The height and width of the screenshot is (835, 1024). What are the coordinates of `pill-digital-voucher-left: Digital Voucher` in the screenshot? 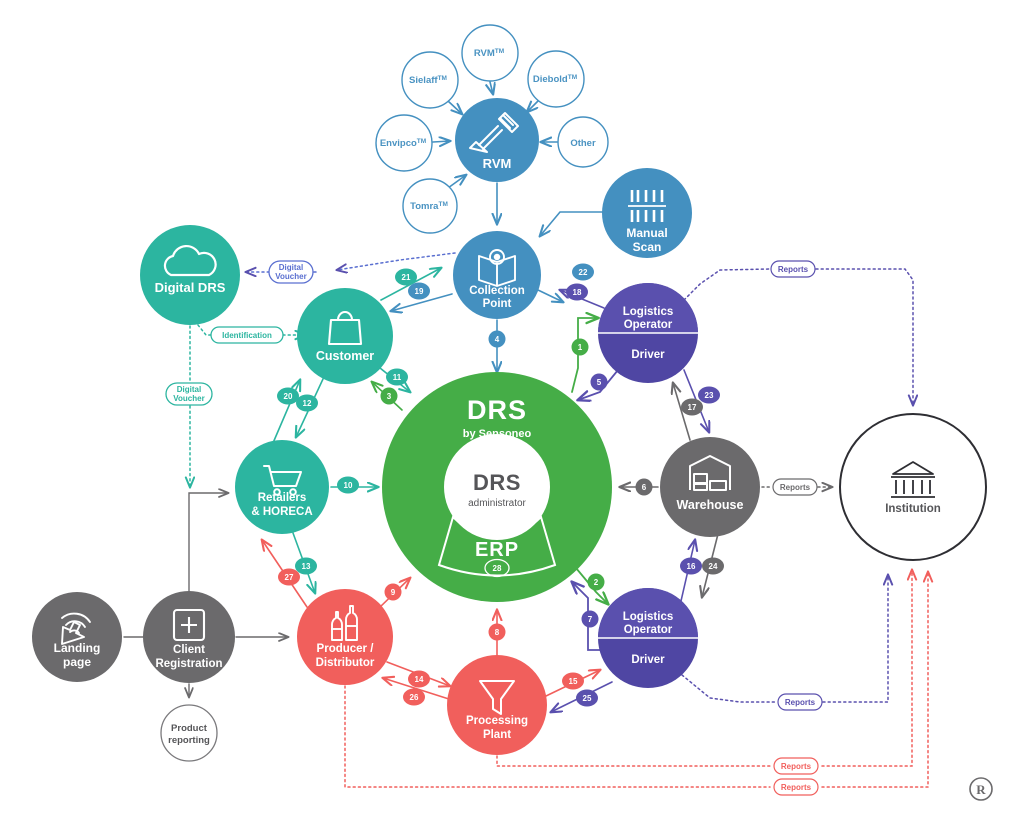 It's located at (189, 394).